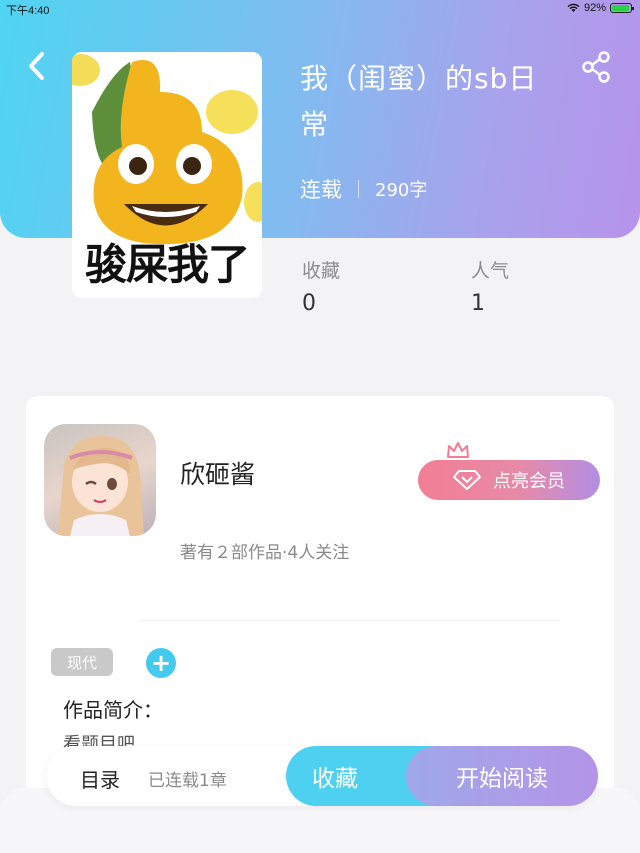 The width and height of the screenshot is (640, 853). What do you see at coordinates (358, 189) in the screenshot?
I see `meta-divider` at bounding box center [358, 189].